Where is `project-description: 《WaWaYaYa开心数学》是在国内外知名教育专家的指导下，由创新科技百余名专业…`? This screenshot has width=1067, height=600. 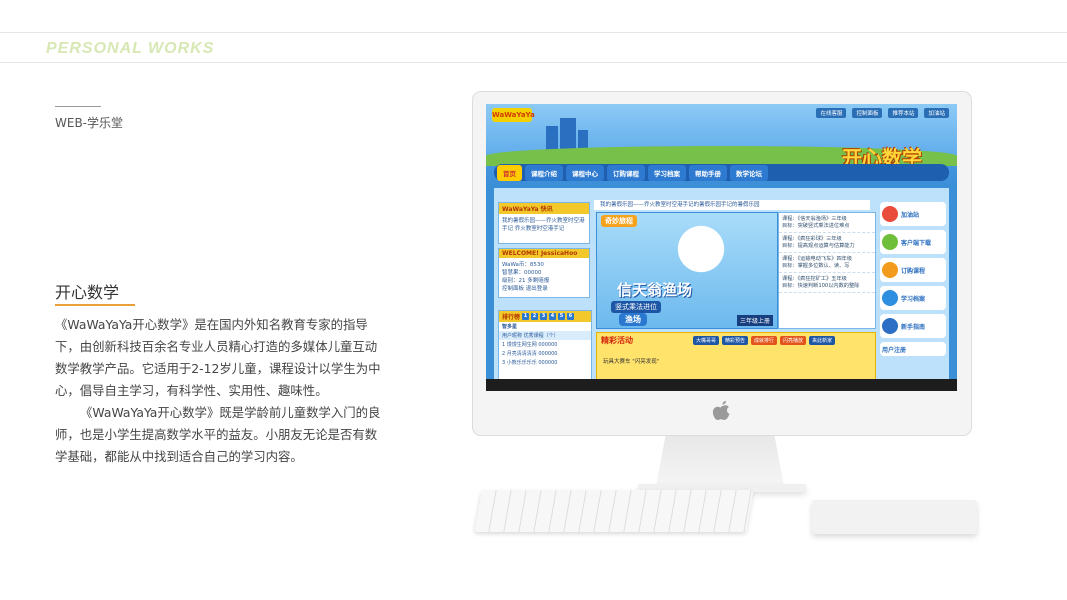
project-description: 《WaWaYaYa开心数学》是在国内外知名教育专家的指导下，由创新科技百余名专业… is located at coordinates (220, 391).